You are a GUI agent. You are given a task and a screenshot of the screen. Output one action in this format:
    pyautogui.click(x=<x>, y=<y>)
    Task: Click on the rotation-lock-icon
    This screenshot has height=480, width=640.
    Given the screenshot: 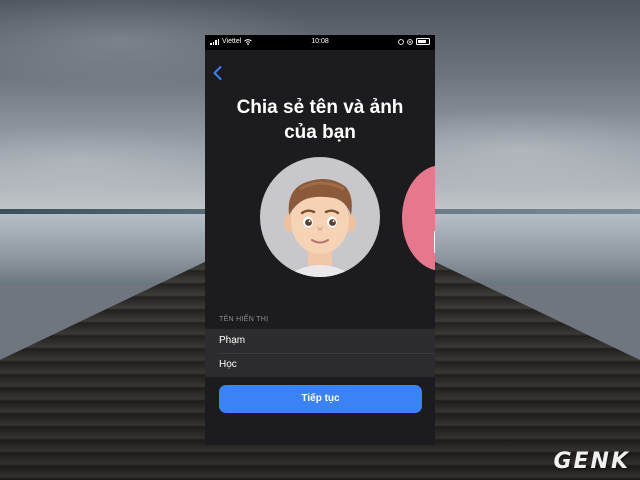 What is the action you would take?
    pyautogui.click(x=410, y=41)
    